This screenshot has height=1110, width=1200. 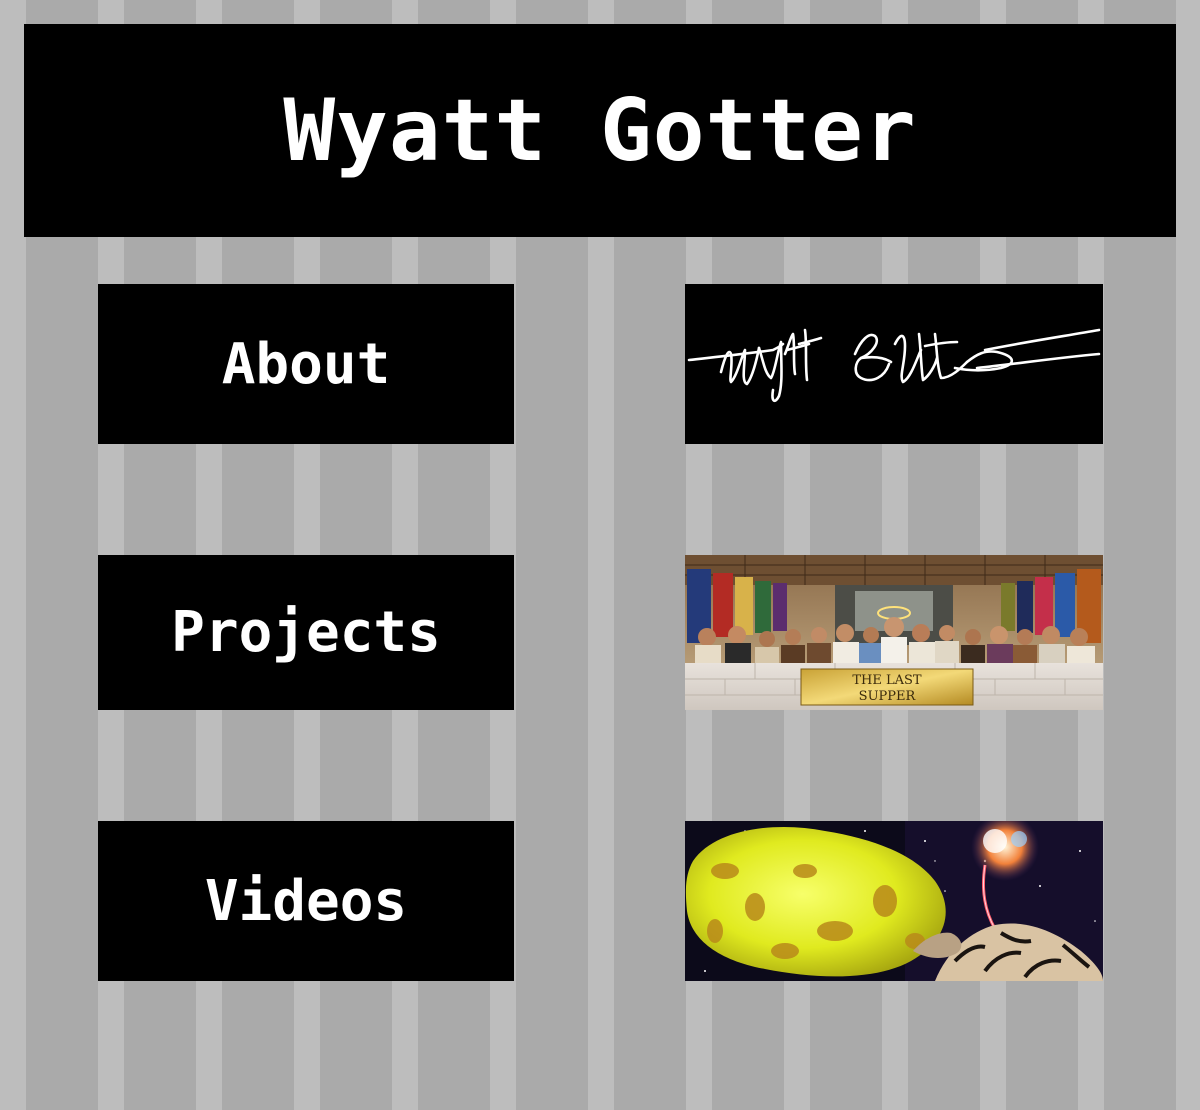 I want to click on plaque-line2: SUPPER, so click(x=888, y=696).